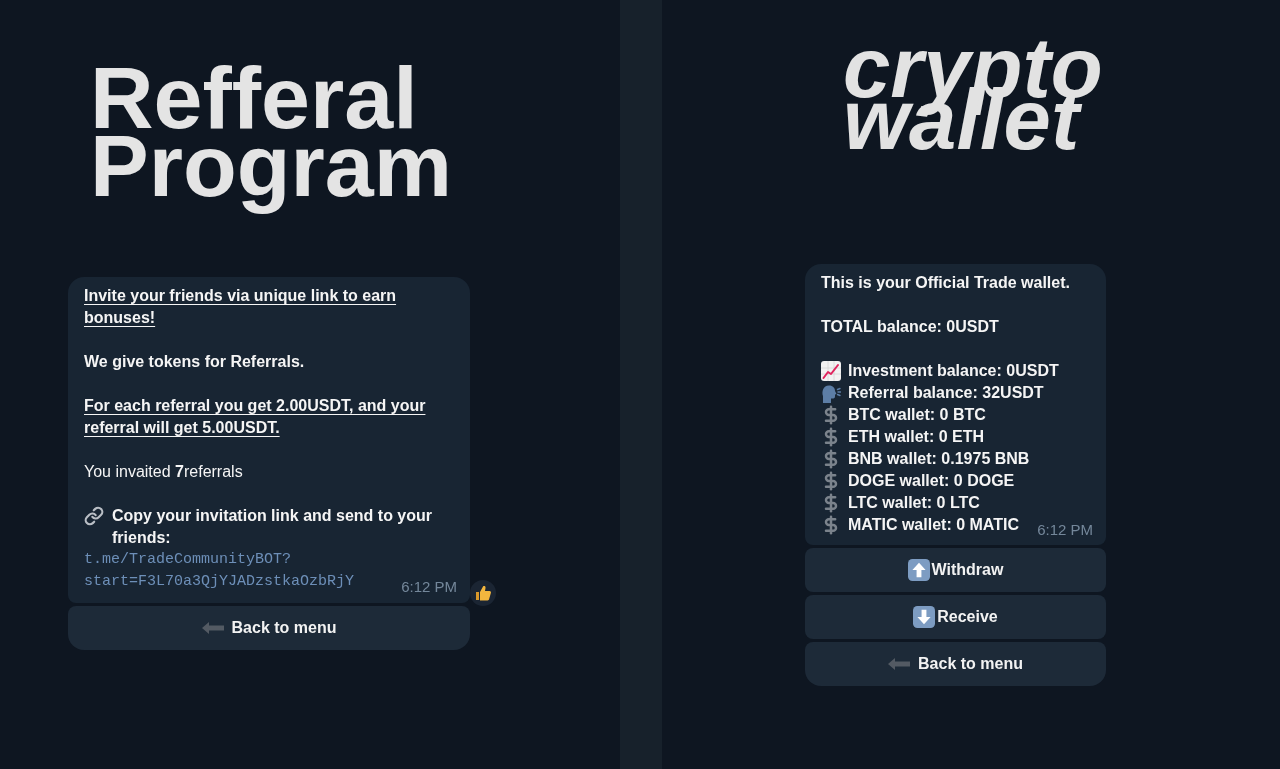  What do you see at coordinates (939, 459) in the screenshot?
I see `balance-text: BNB wallet: 0.1975 BNB` at bounding box center [939, 459].